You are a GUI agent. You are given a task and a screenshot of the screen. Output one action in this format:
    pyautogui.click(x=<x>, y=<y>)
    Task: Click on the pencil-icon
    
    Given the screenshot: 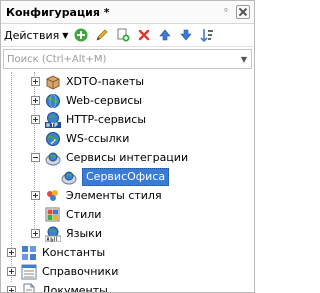 What is the action you would take?
    pyautogui.click(x=102, y=35)
    